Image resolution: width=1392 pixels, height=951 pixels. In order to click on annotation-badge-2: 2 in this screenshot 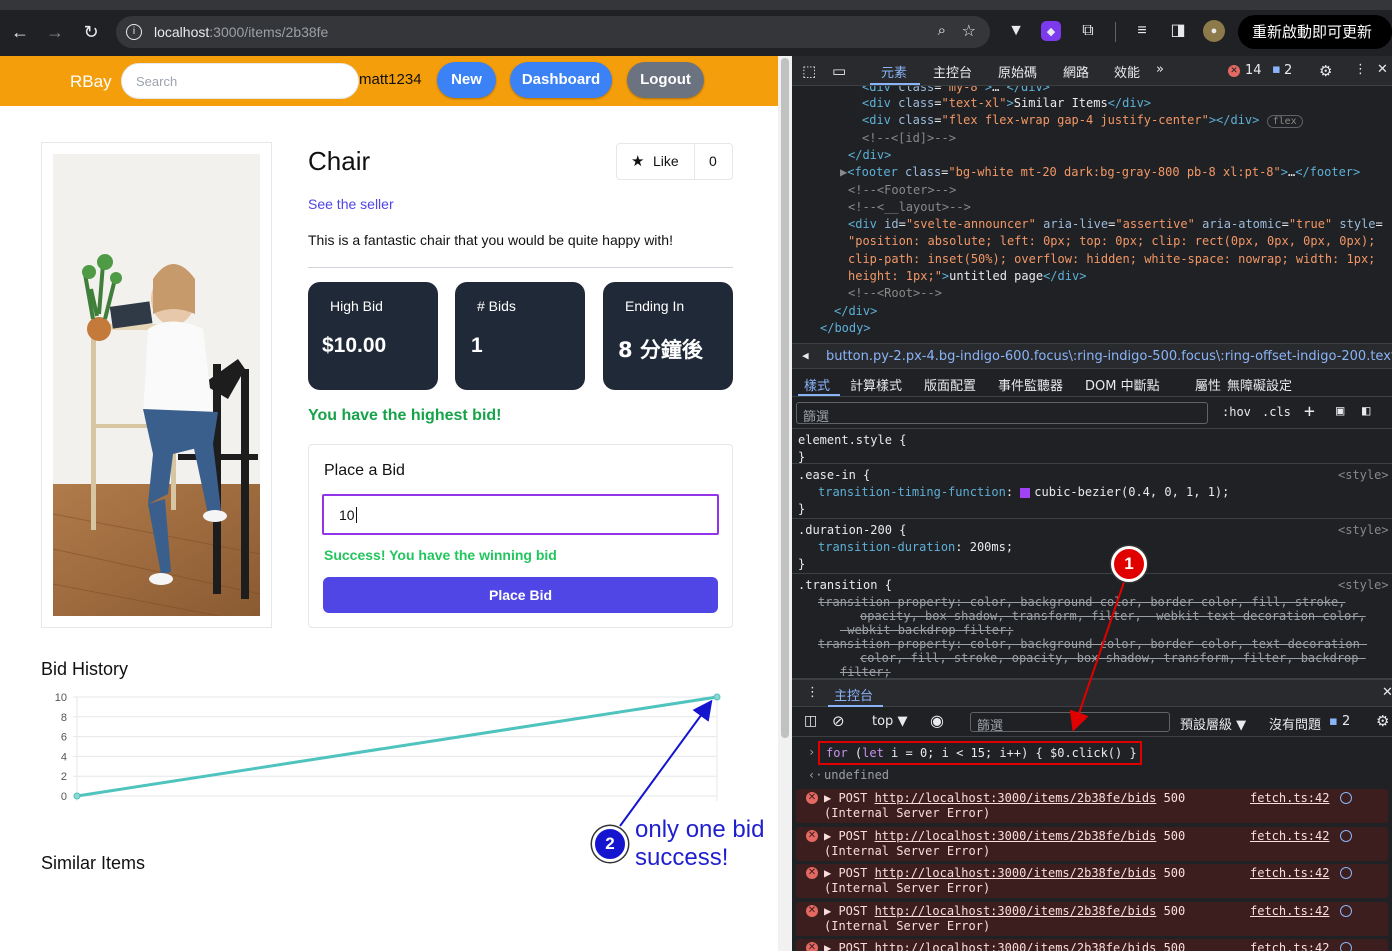, I will do `click(610, 844)`.